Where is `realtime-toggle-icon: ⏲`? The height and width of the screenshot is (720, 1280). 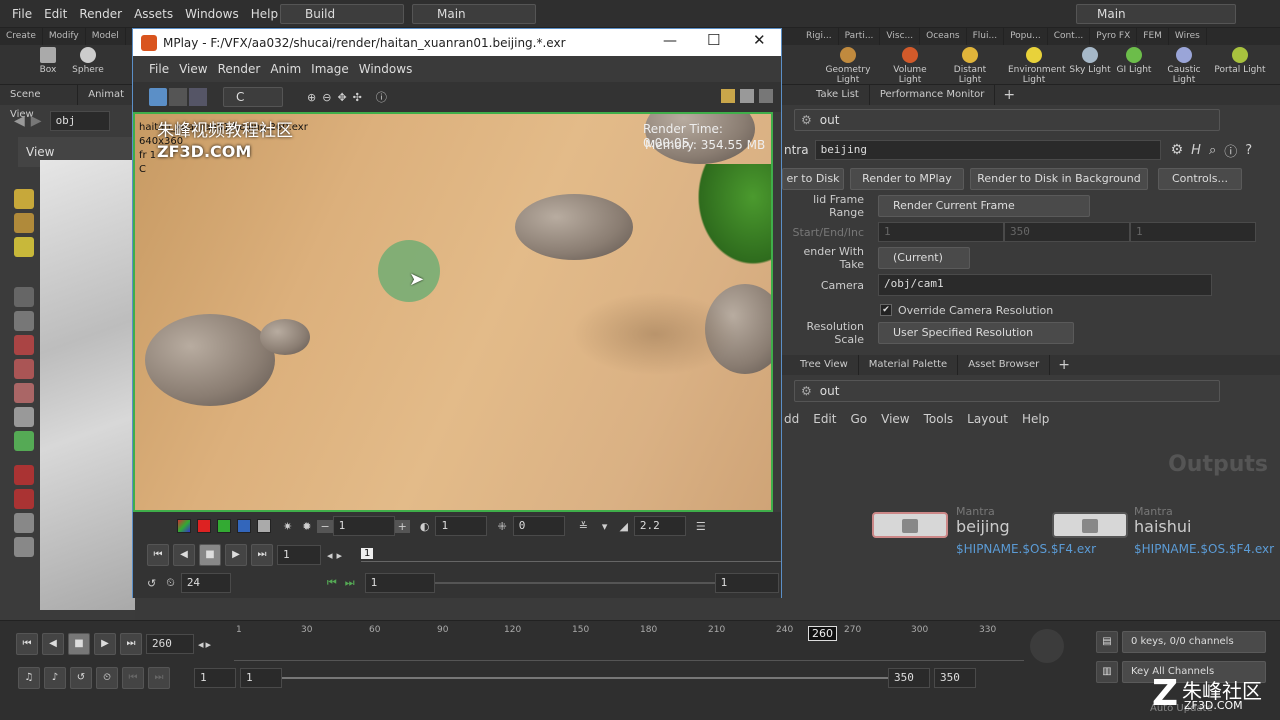
realtime-toggle-icon: ⏲ is located at coordinates (107, 678).